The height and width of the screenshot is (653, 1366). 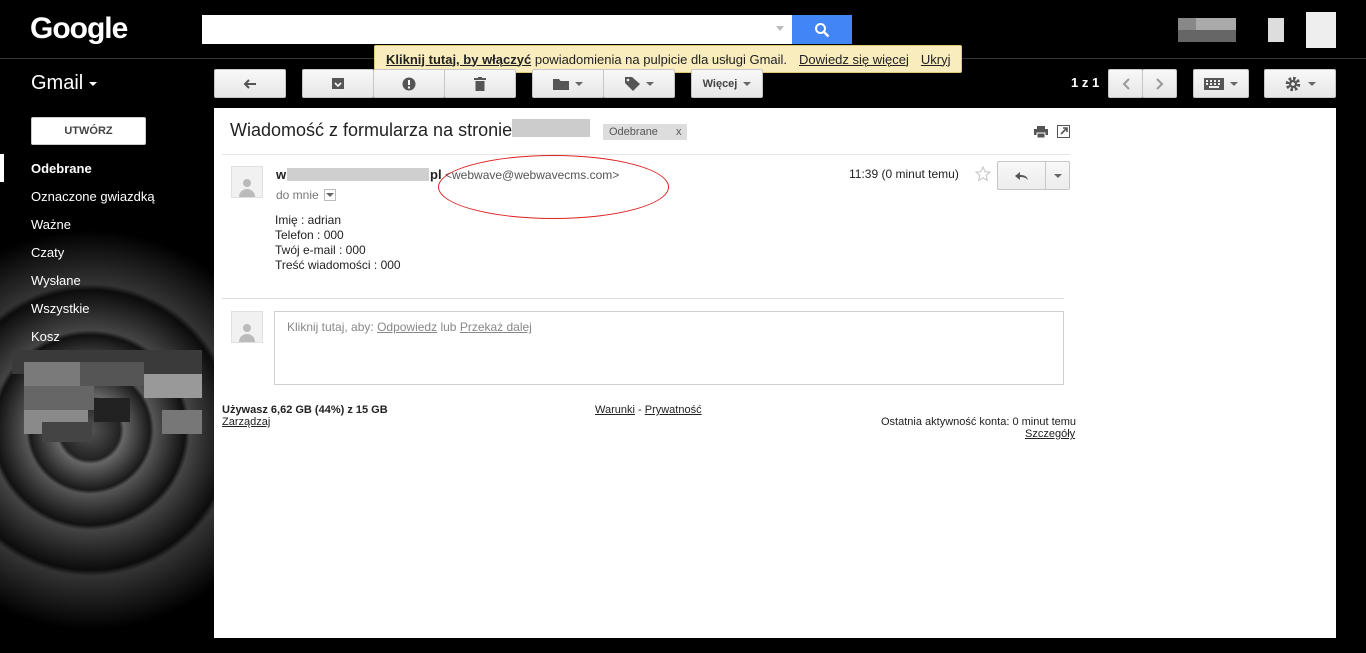 I want to click on reply-prompt-text: Kliknij tutaj, aby:, so click(x=330, y=327).